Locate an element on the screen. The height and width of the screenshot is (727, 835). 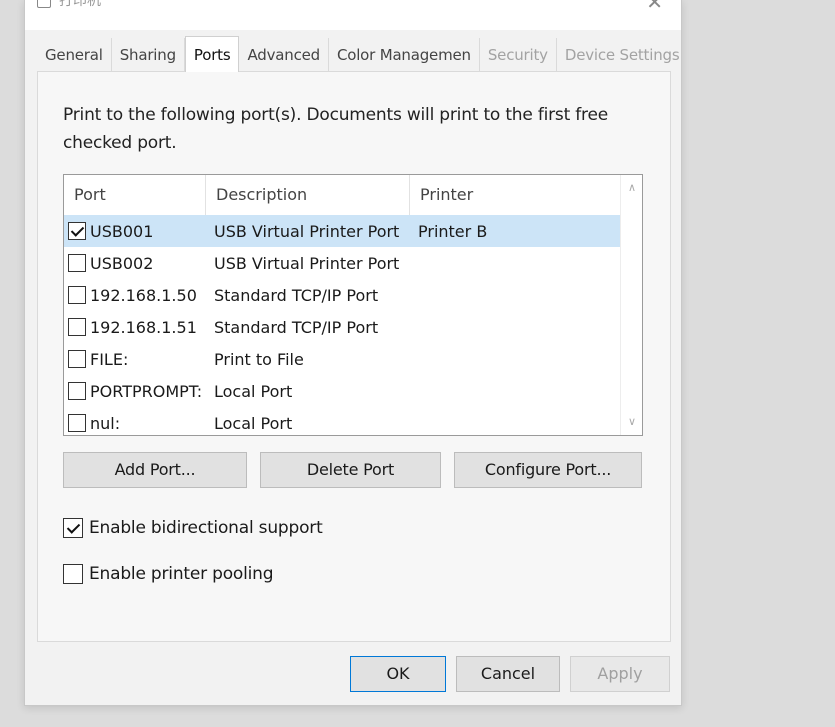
port-description: Print to File is located at coordinates (259, 359).